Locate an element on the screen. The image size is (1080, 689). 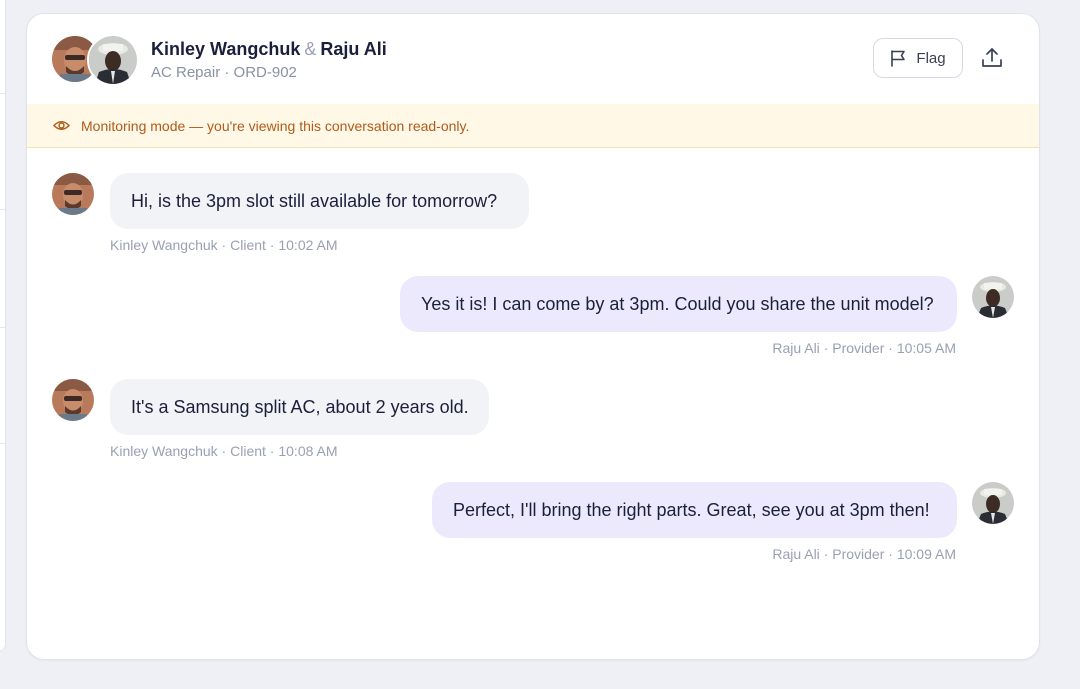
message-meta: Kinley Wangchuk · Client · 10:08 AM is located at coordinates (224, 451).